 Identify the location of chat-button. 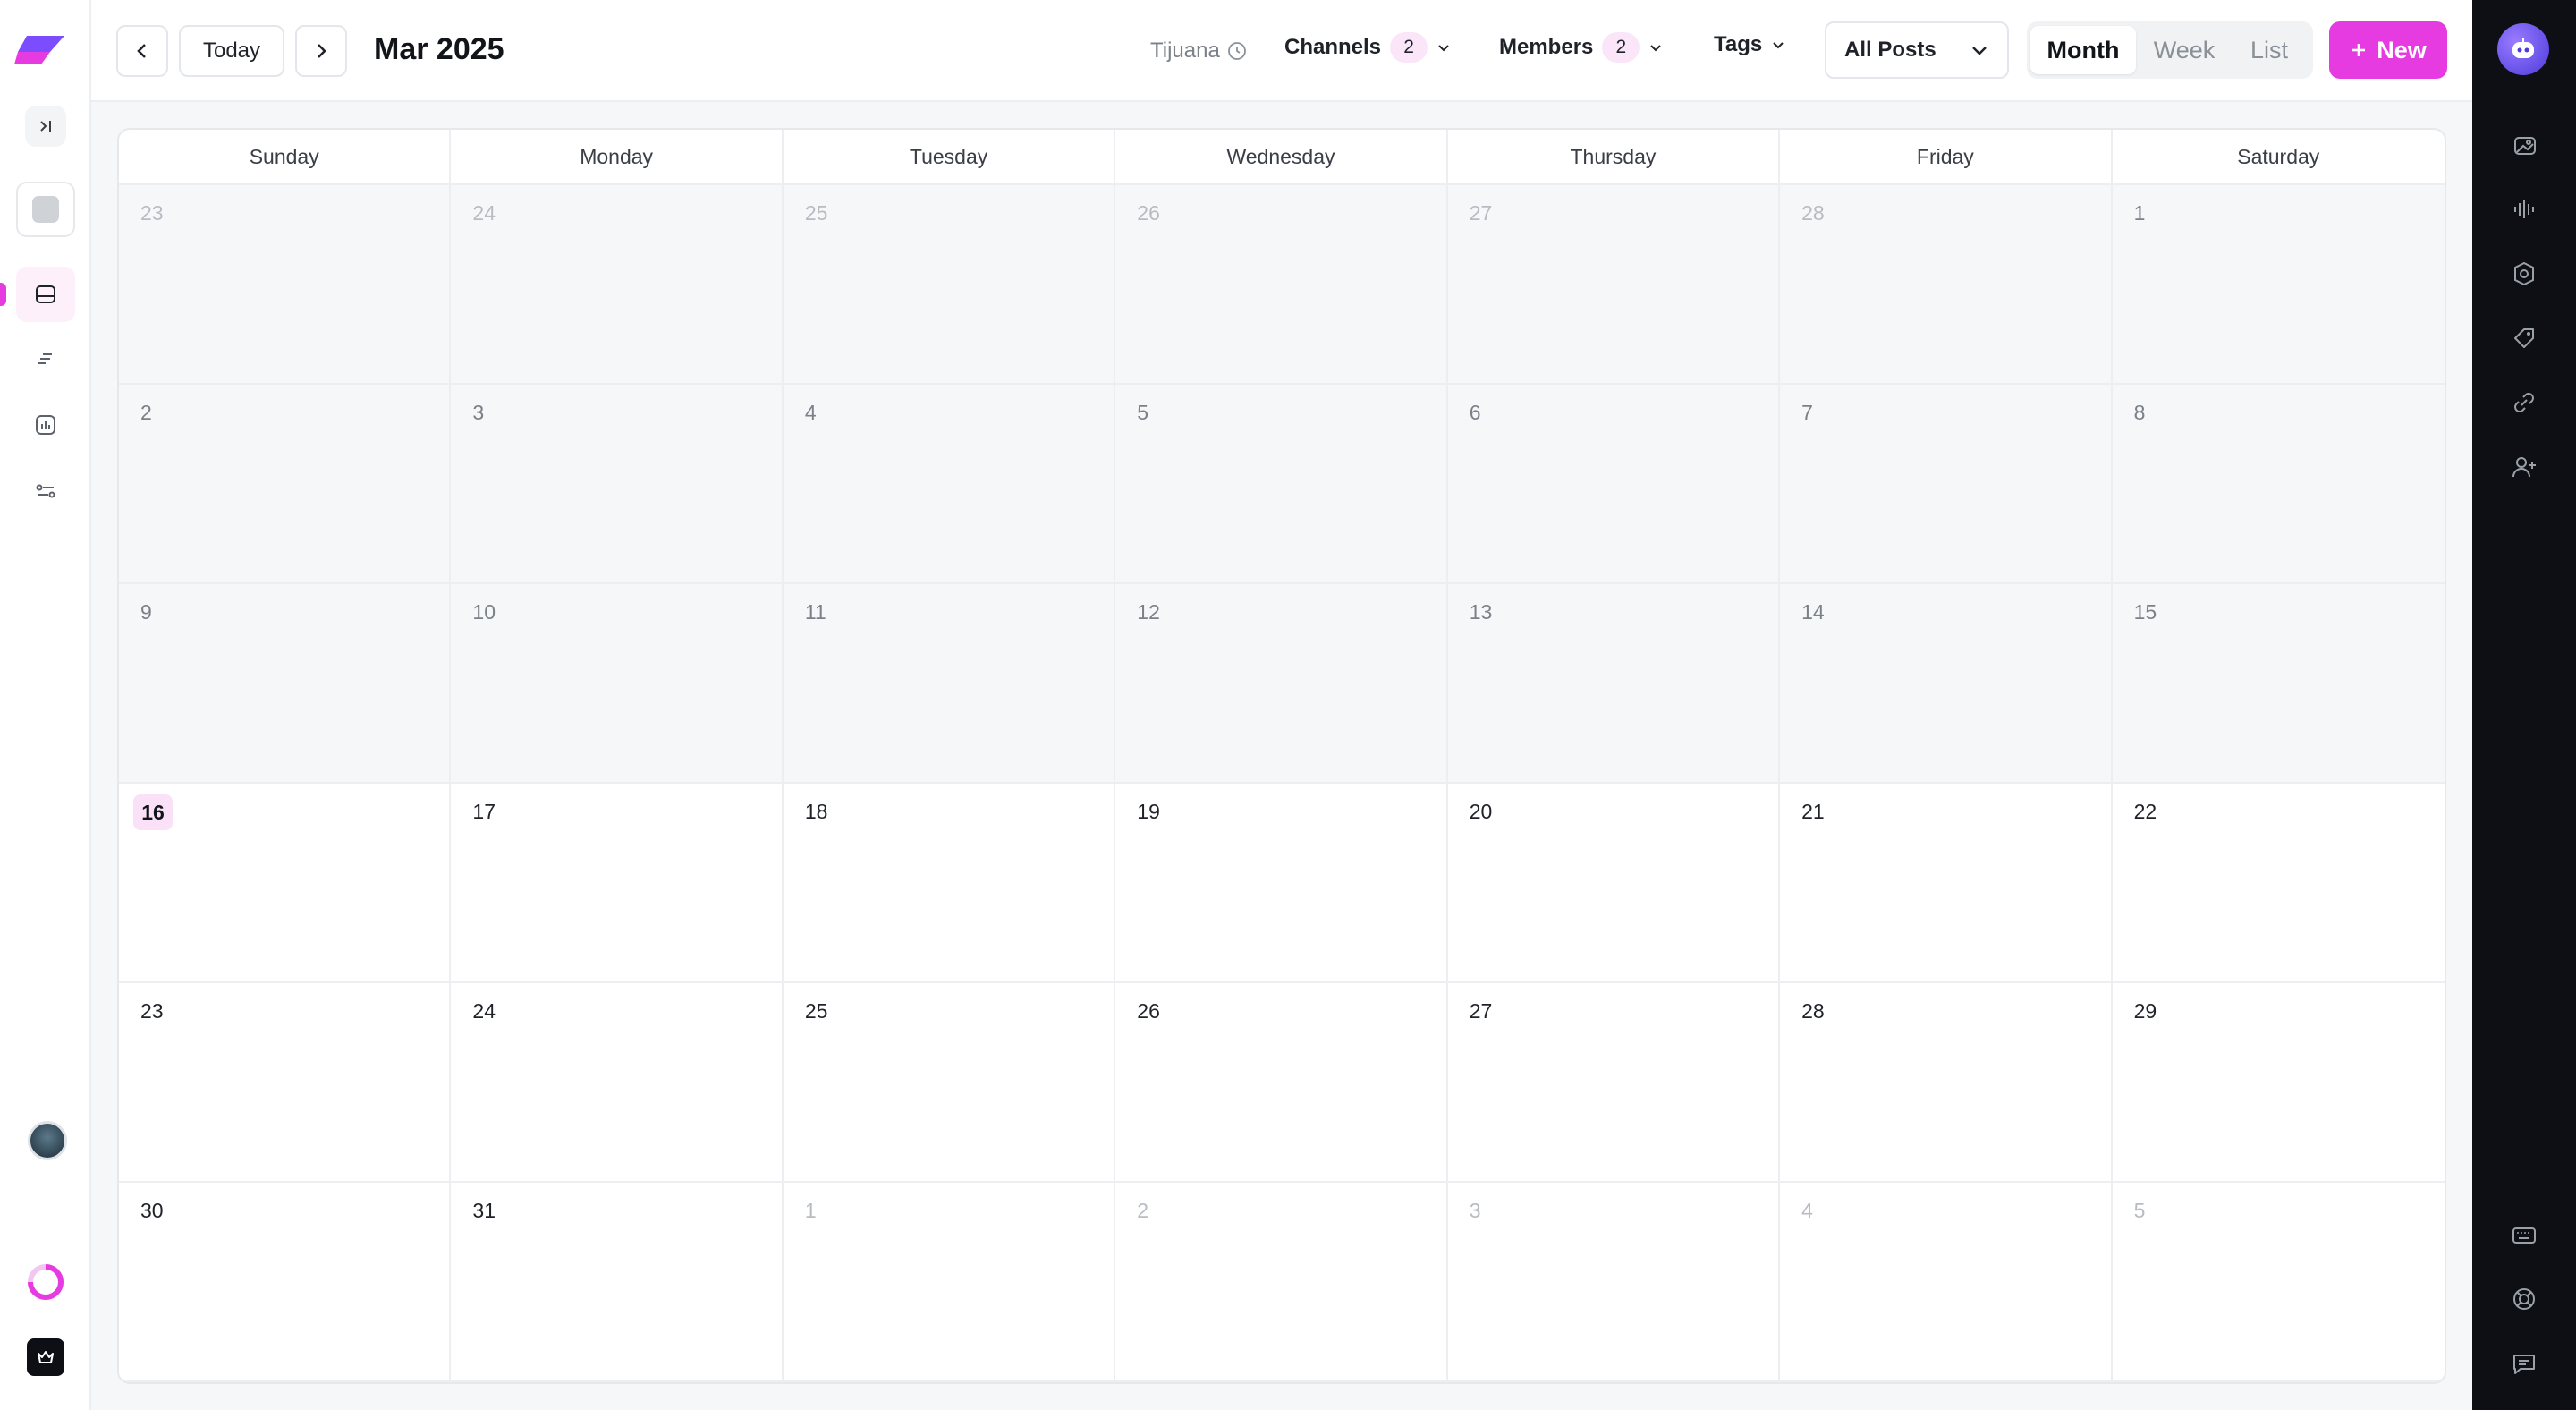
(2524, 1364).